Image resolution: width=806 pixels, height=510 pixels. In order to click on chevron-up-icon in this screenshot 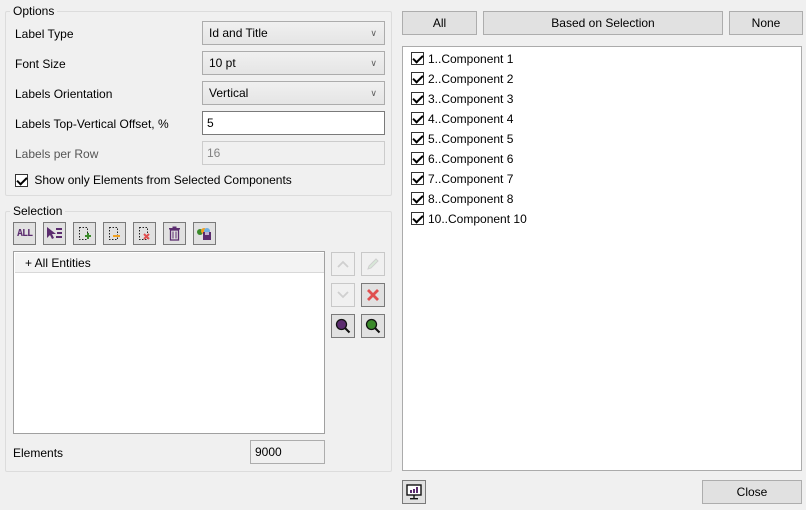, I will do `click(343, 264)`.